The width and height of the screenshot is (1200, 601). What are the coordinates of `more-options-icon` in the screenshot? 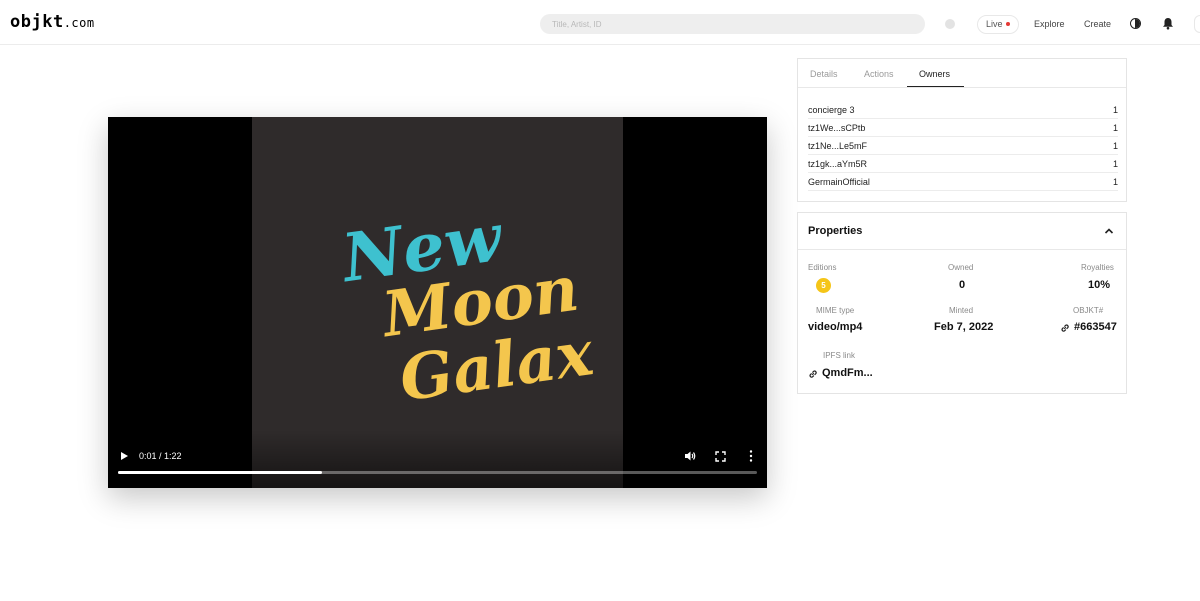 It's located at (751, 456).